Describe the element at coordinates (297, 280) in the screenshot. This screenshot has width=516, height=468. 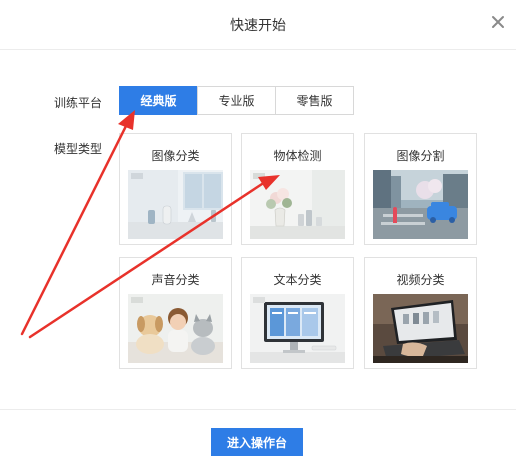
I see `card-title: 文本分类` at that location.